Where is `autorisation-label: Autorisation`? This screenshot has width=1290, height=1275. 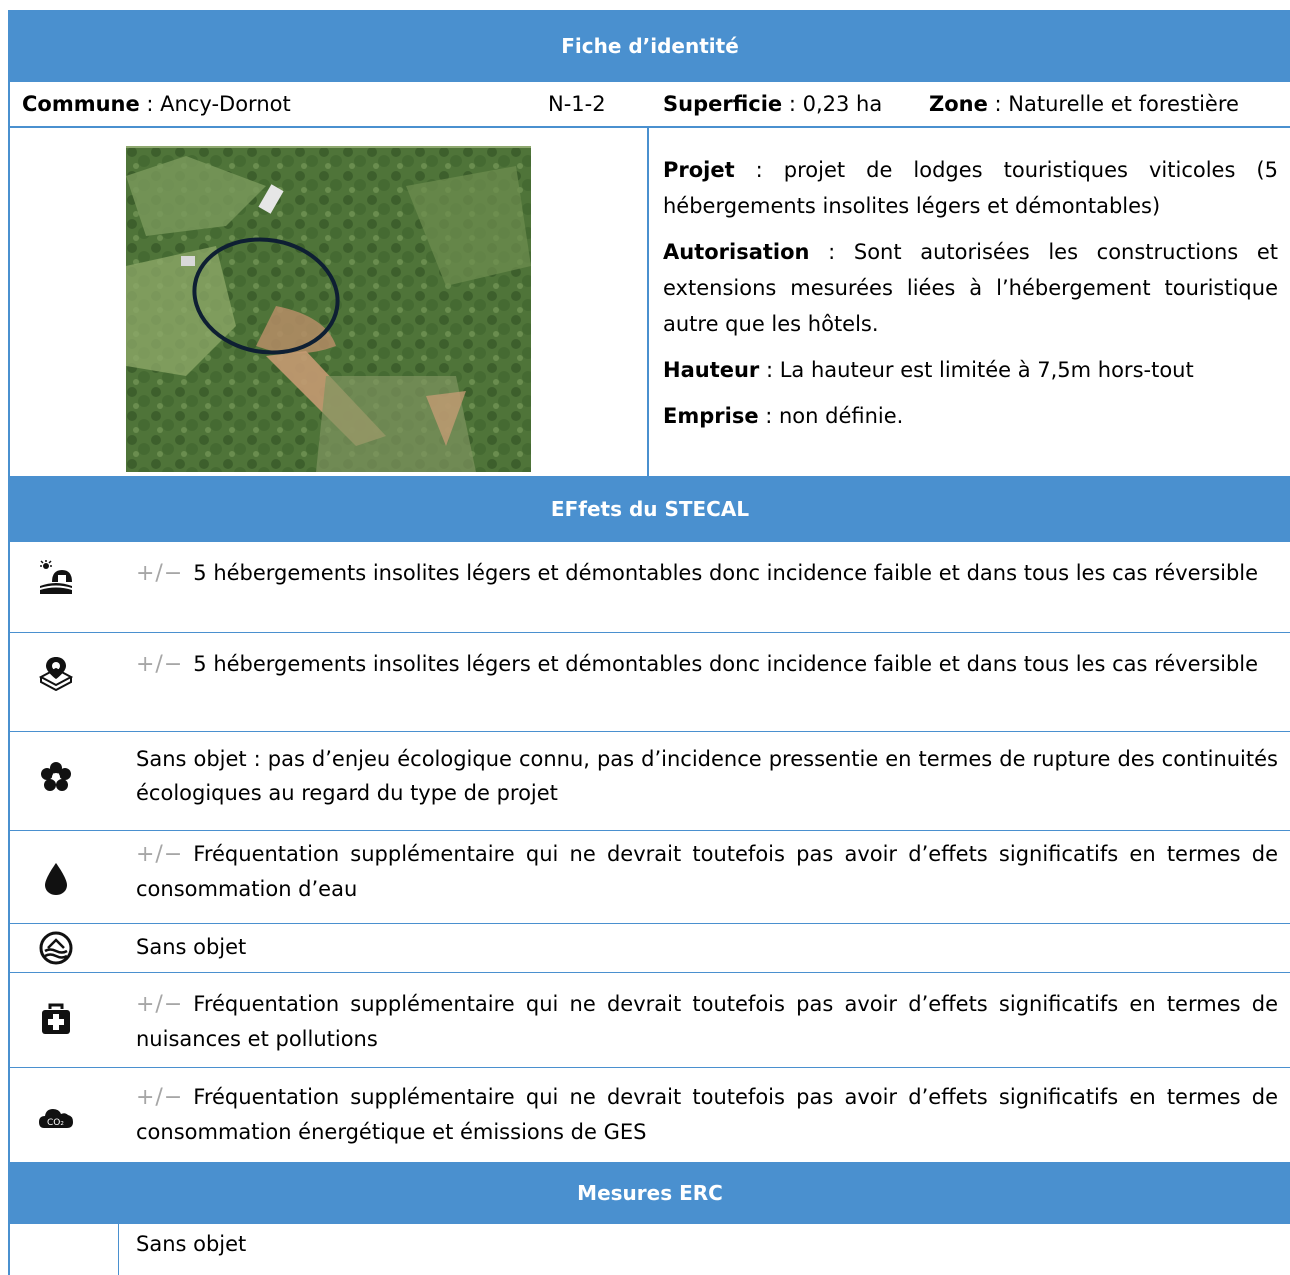
autorisation-label: Autorisation is located at coordinates (736, 252).